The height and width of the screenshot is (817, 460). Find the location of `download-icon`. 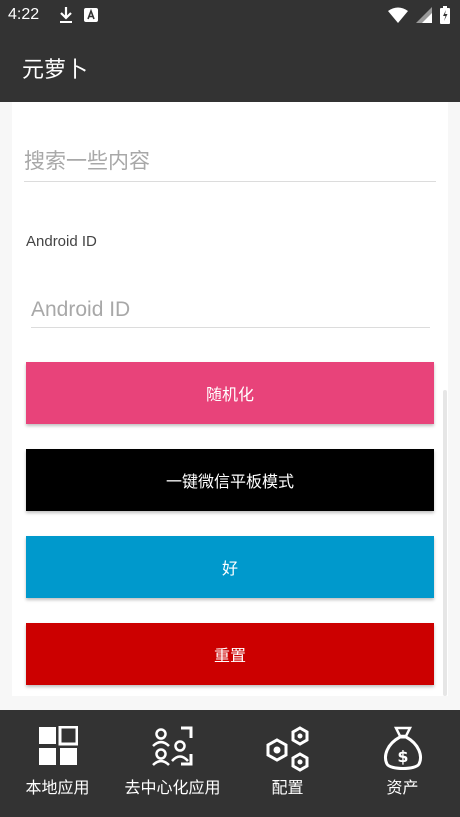

download-icon is located at coordinates (66, 15).